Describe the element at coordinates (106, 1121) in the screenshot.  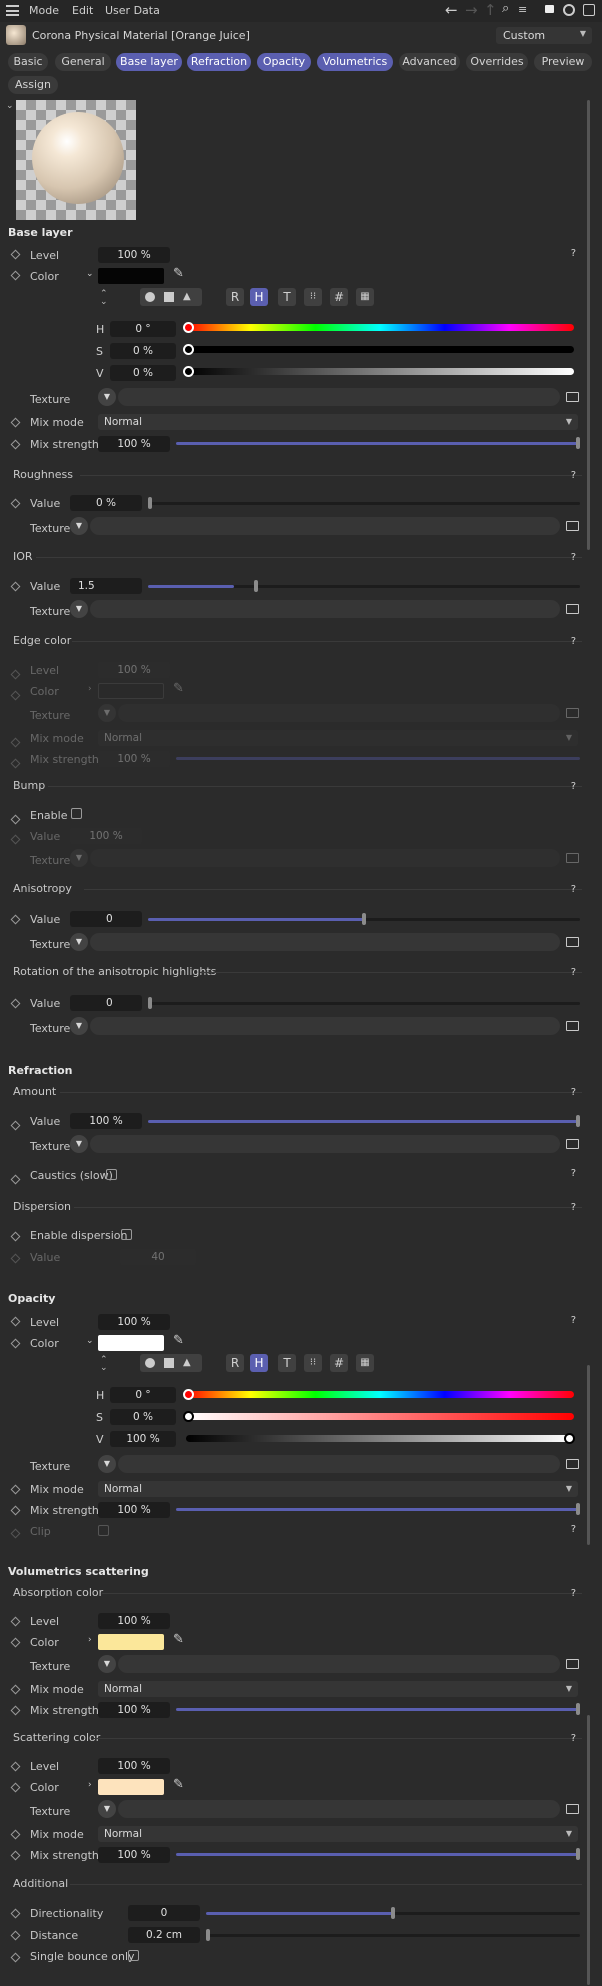
I see `refr-value-field: 100 %` at that location.